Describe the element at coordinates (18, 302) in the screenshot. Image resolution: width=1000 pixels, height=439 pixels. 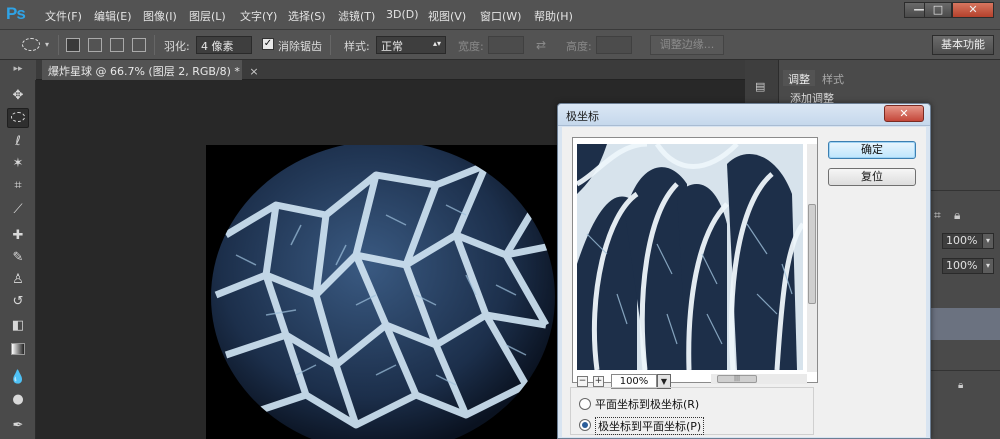
I see `history-brush-tool-icon: ↺` at that location.